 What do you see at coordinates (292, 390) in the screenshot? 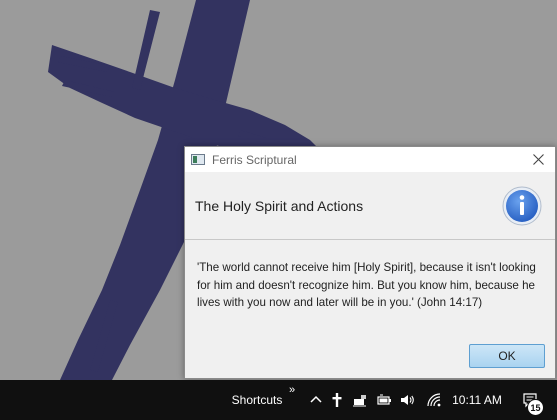
I see `toolbar-overflow-chevron: »` at bounding box center [292, 390].